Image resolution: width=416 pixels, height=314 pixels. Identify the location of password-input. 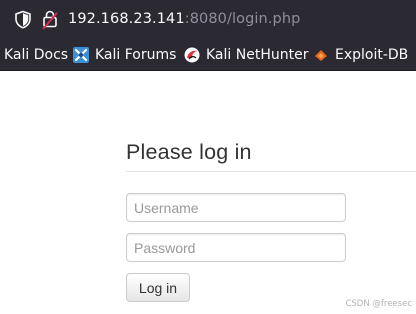
(236, 247).